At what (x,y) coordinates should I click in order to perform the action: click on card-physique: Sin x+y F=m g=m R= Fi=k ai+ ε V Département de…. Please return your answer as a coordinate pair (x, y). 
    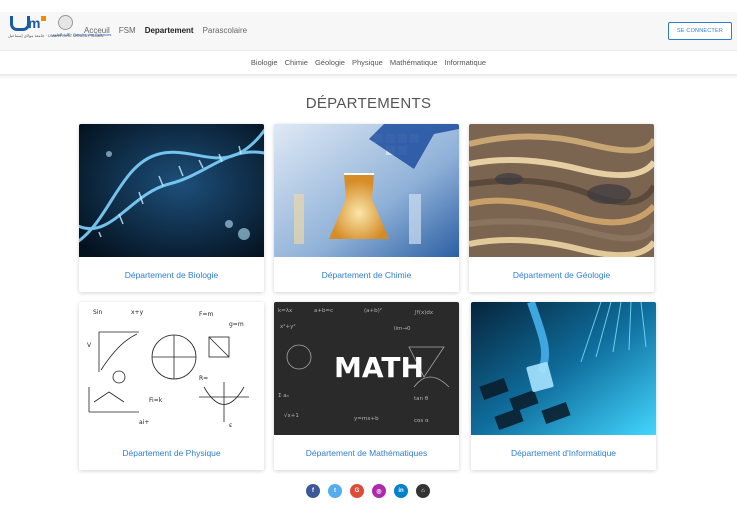
    Looking at the image, I should click on (171, 386).